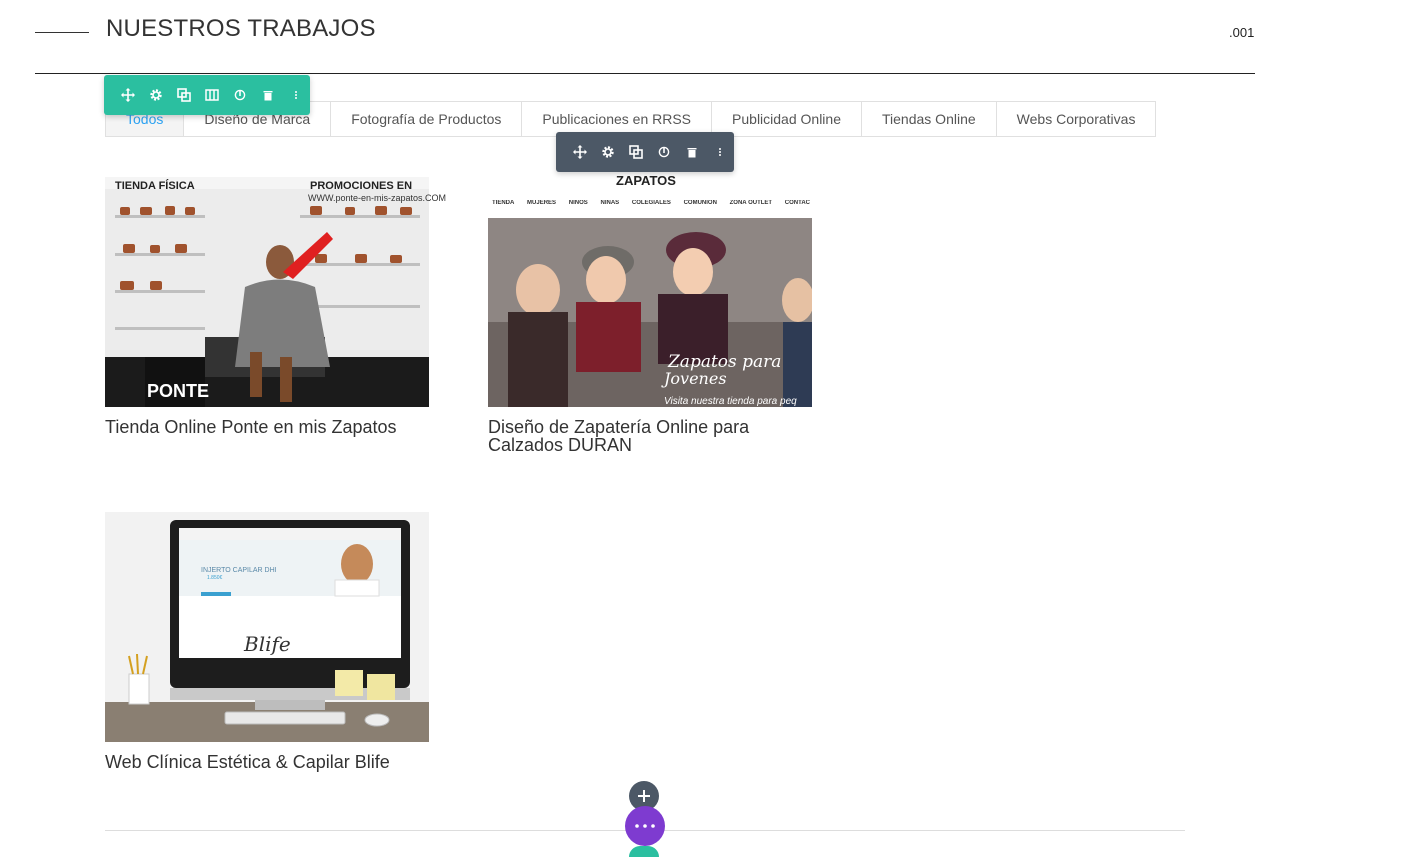  What do you see at coordinates (377, 198) in the screenshot?
I see `image-label: WWW.ponte-en-mis-zapatos.COM` at bounding box center [377, 198].